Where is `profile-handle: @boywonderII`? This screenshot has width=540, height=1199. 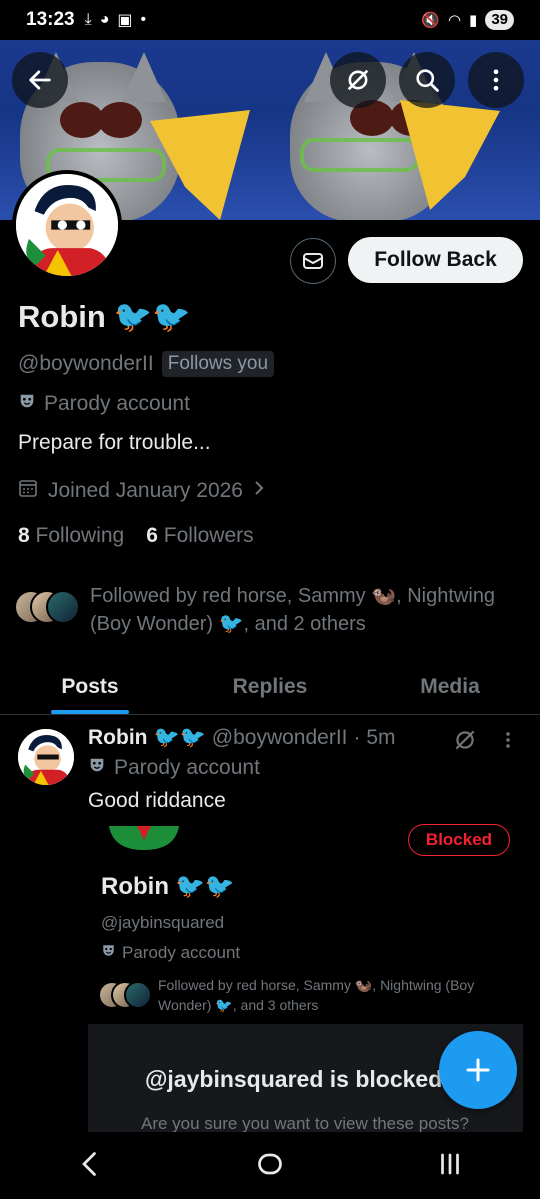
profile-handle: @boywonderII is located at coordinates (86, 363).